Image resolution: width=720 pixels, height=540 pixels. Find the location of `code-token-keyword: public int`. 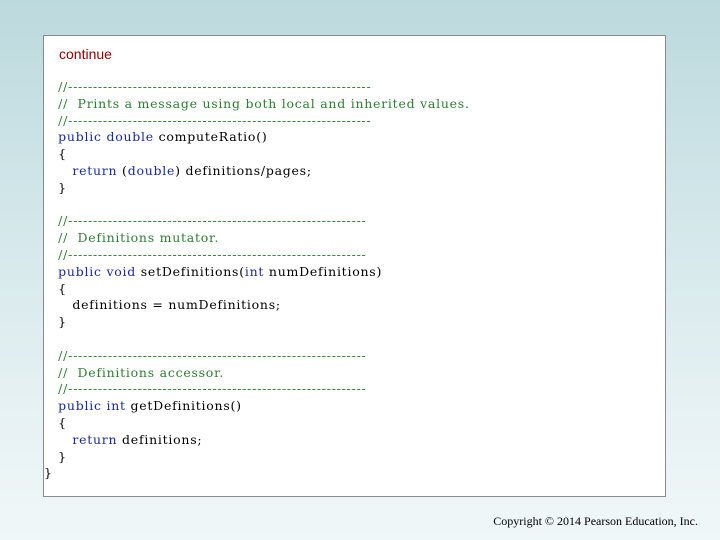

code-token-keyword: public int is located at coordinates (87, 406).